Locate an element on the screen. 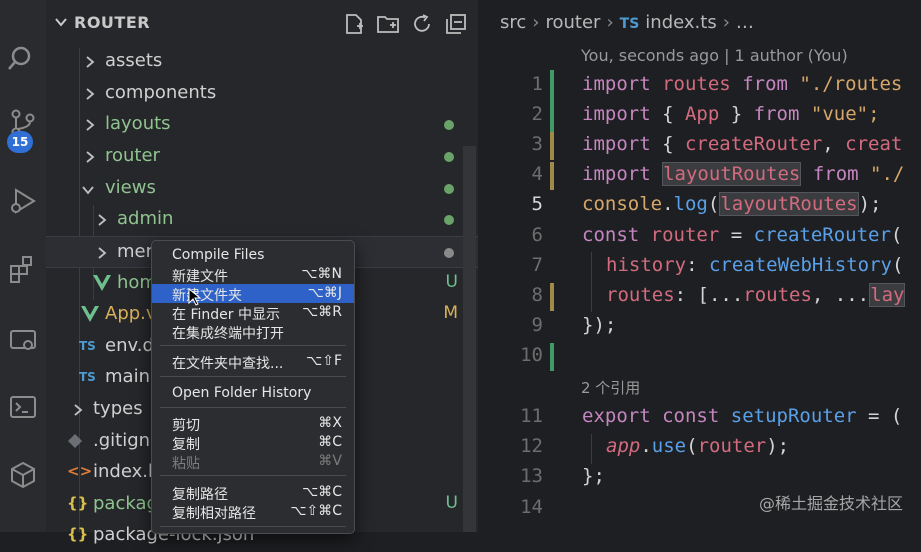  git-dot is located at coordinates (449, 253).